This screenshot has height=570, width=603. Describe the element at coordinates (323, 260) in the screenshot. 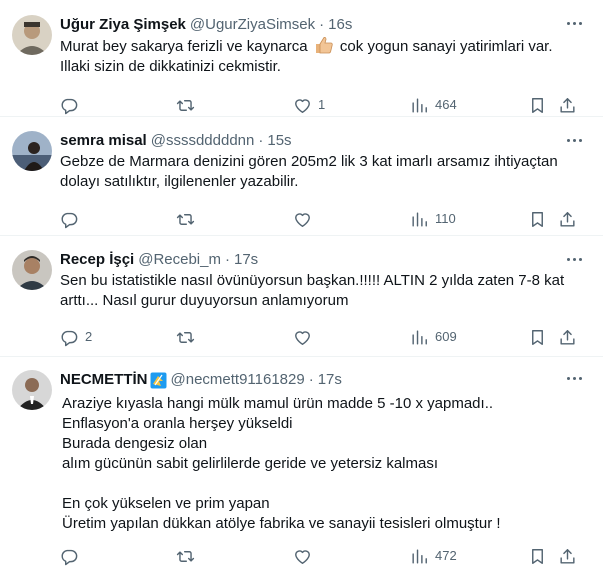

I see `tweet-header: Recep İşçi @Recebi_m · 17s` at that location.